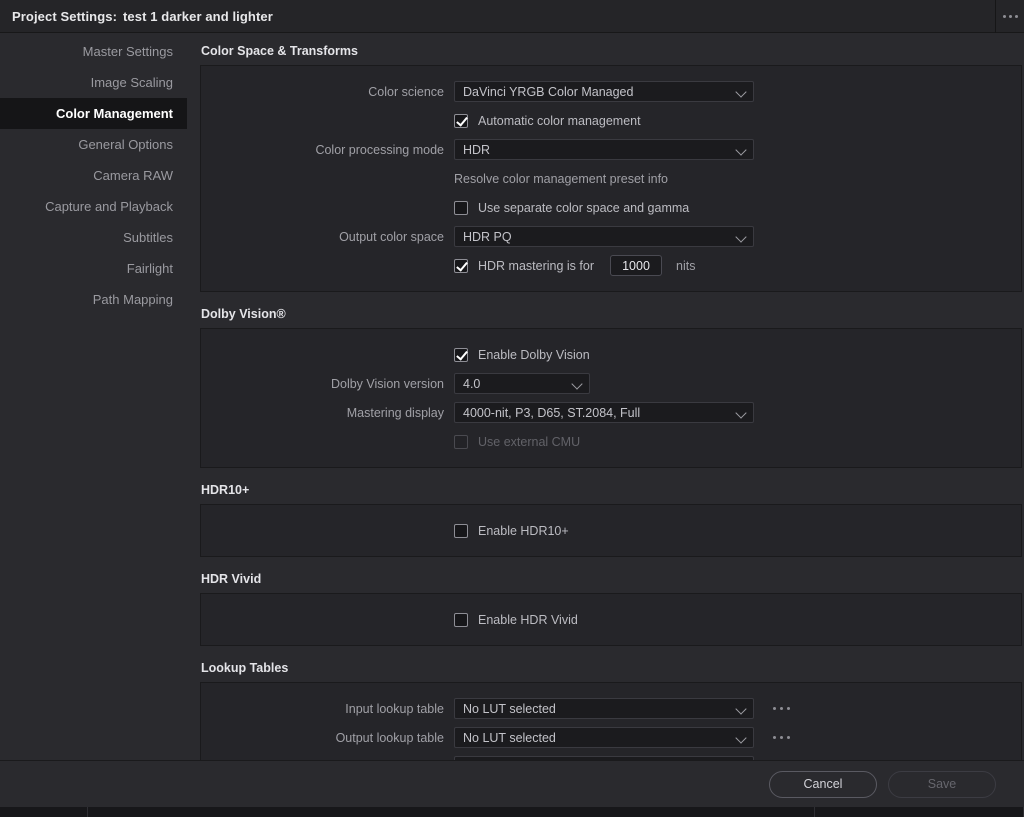  I want to click on sidebar-item-label: Color Management, so click(114, 113).